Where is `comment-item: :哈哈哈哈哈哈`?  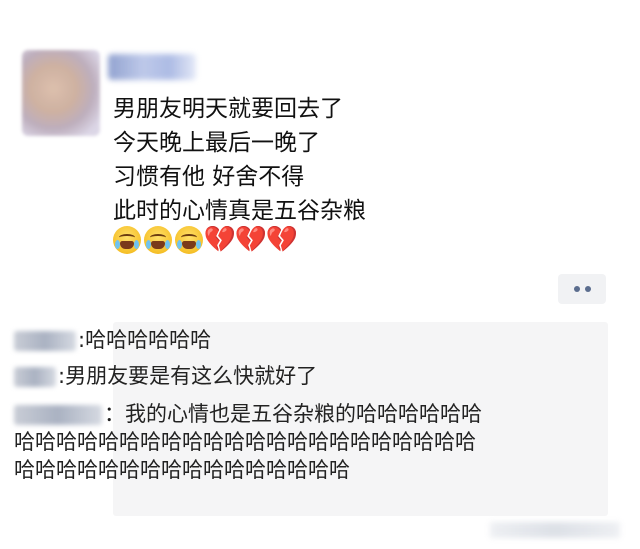 comment-item: :哈哈哈哈哈哈 is located at coordinates (112, 340).